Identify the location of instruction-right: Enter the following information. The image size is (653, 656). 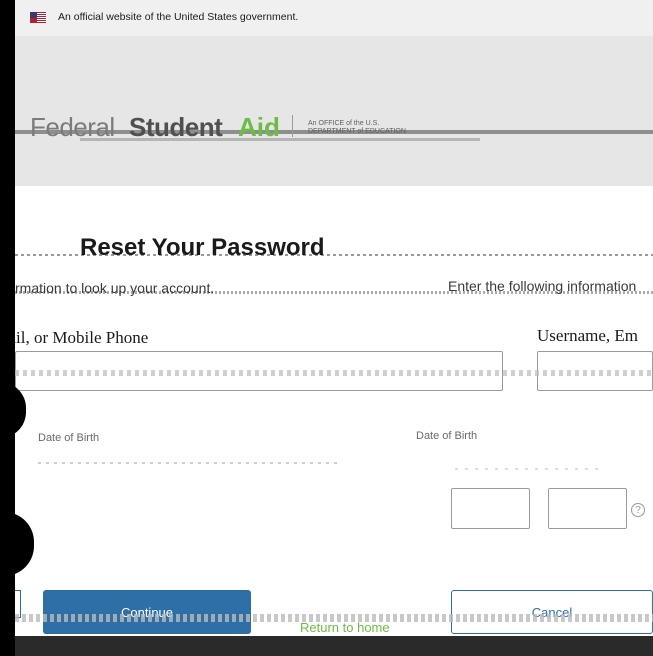
(542, 286).